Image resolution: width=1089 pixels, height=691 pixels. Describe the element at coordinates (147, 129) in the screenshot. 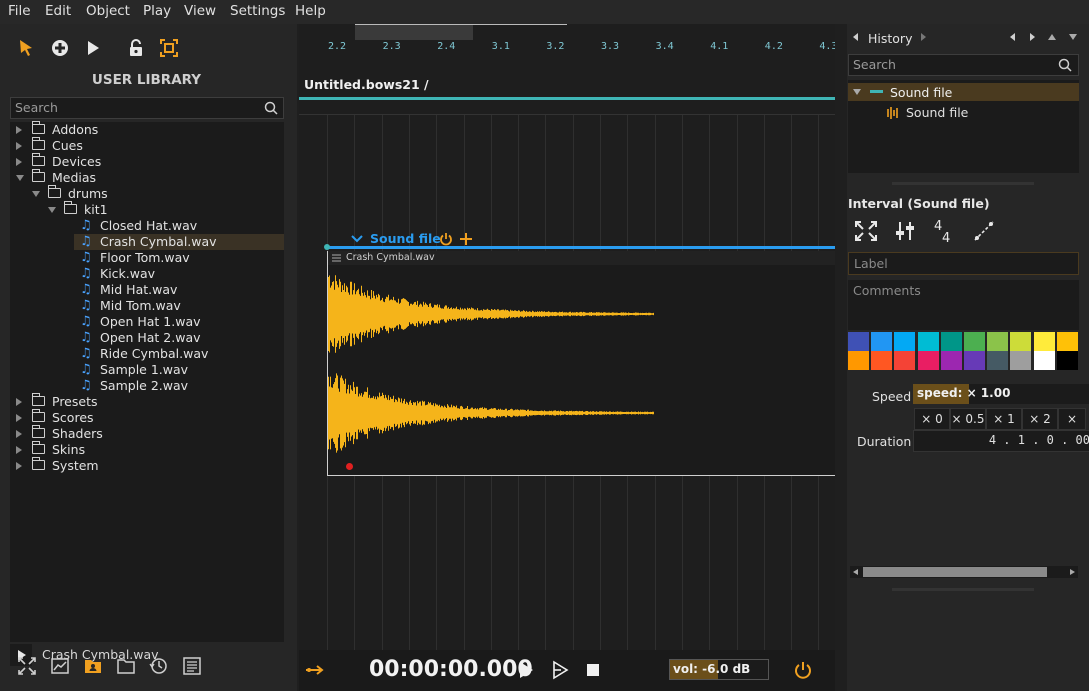

I see `tree-folder-item: Addons` at that location.